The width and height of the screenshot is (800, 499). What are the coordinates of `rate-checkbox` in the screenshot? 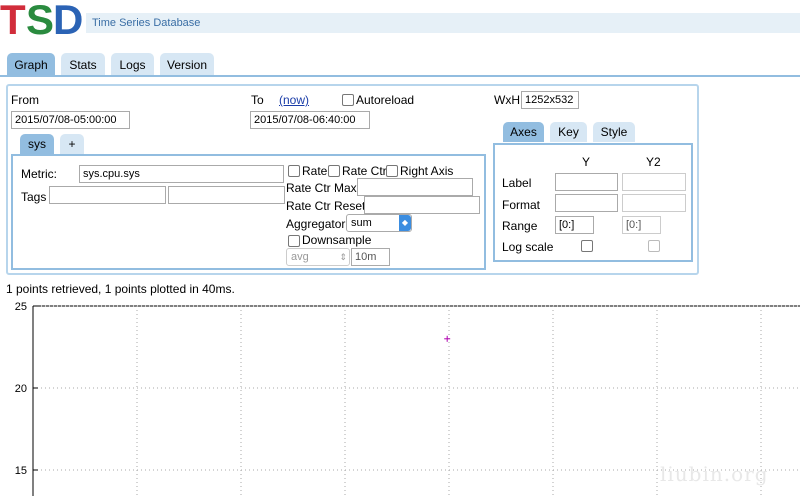 It's located at (294, 171).